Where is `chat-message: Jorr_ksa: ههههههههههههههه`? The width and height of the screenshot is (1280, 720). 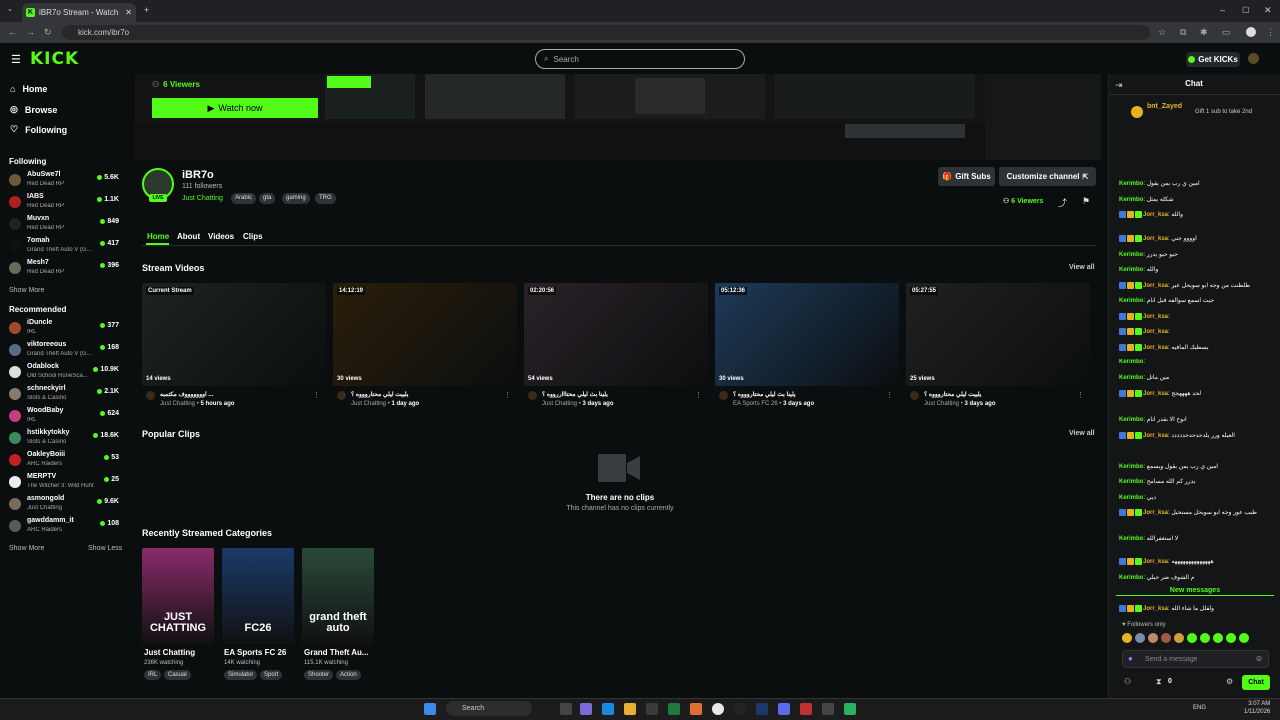 chat-message: Jorr_ksa: ههههههههههههههه is located at coordinates (1198, 561).